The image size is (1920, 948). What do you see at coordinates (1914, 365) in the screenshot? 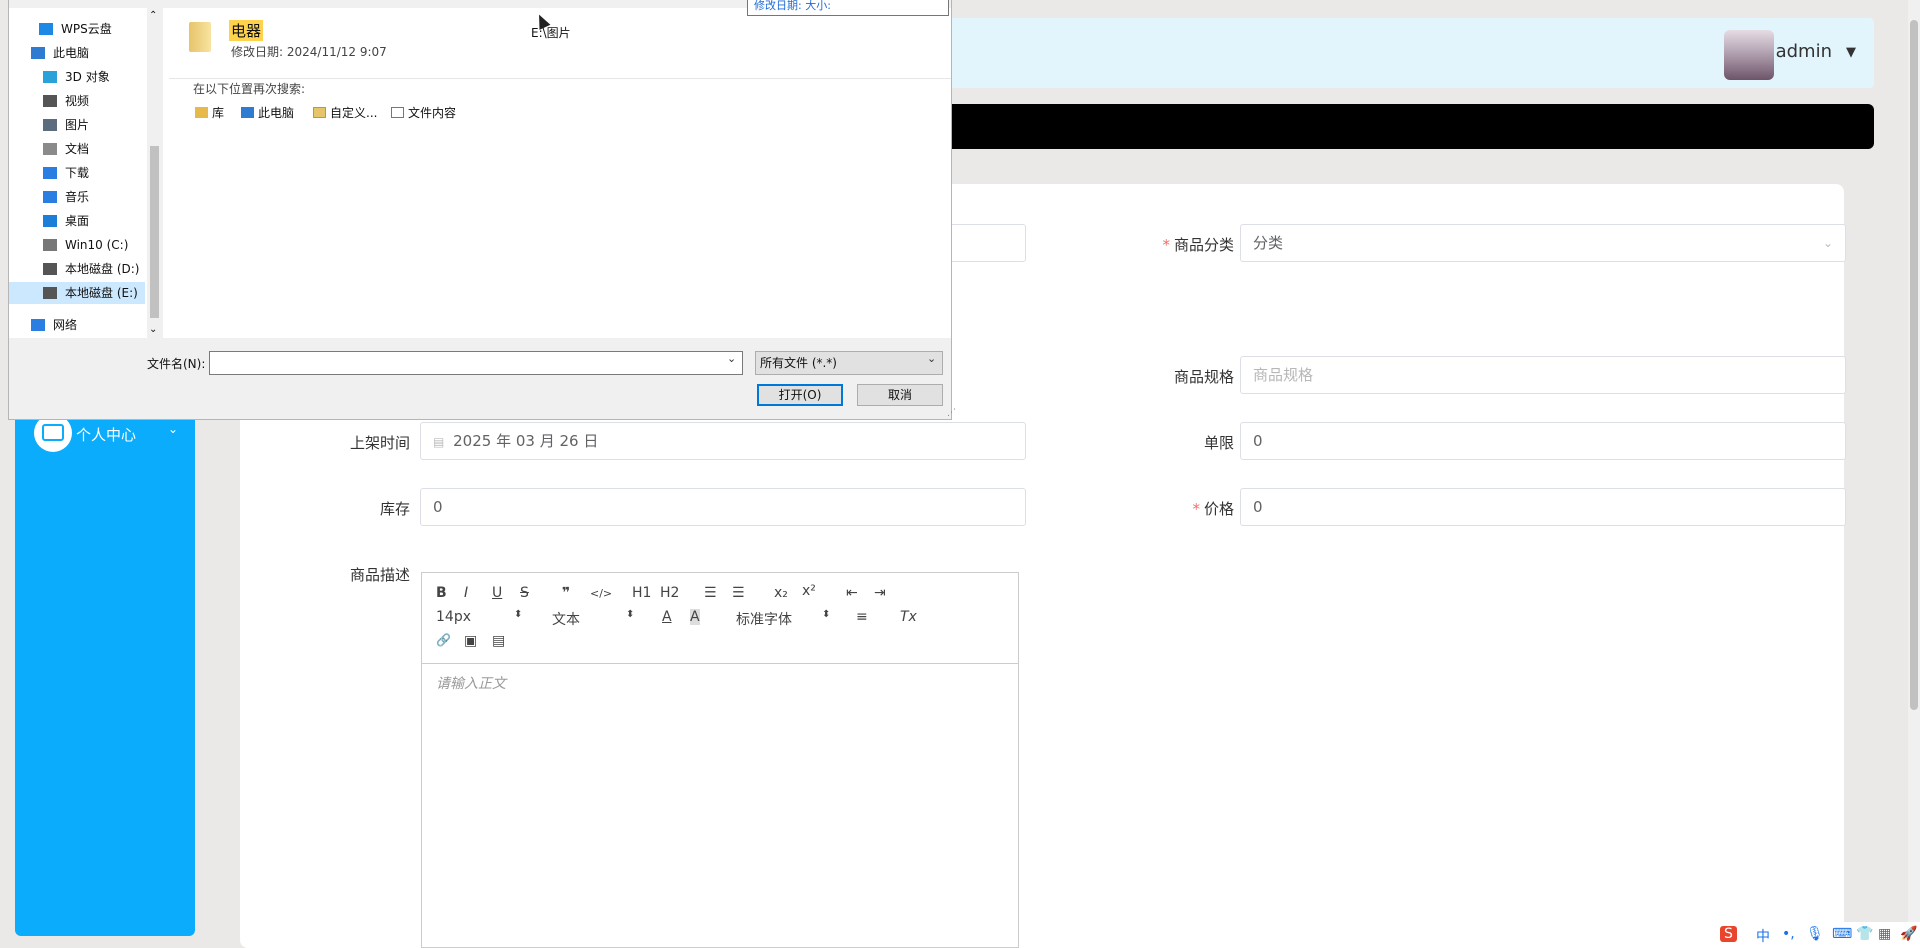
I see `page-scrollbar-thumb` at bounding box center [1914, 365].